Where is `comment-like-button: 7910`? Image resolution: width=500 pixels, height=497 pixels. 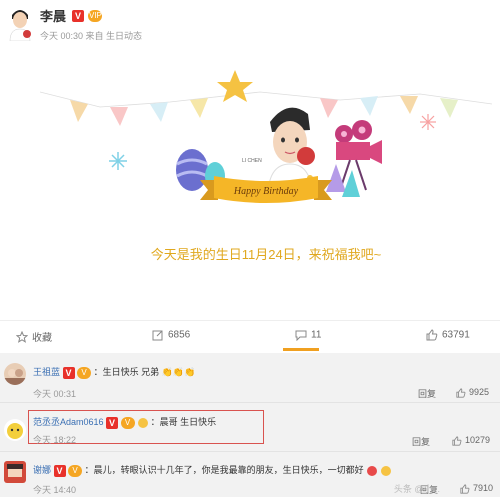
comment-like-button: 7910 is located at coordinates (476, 488).